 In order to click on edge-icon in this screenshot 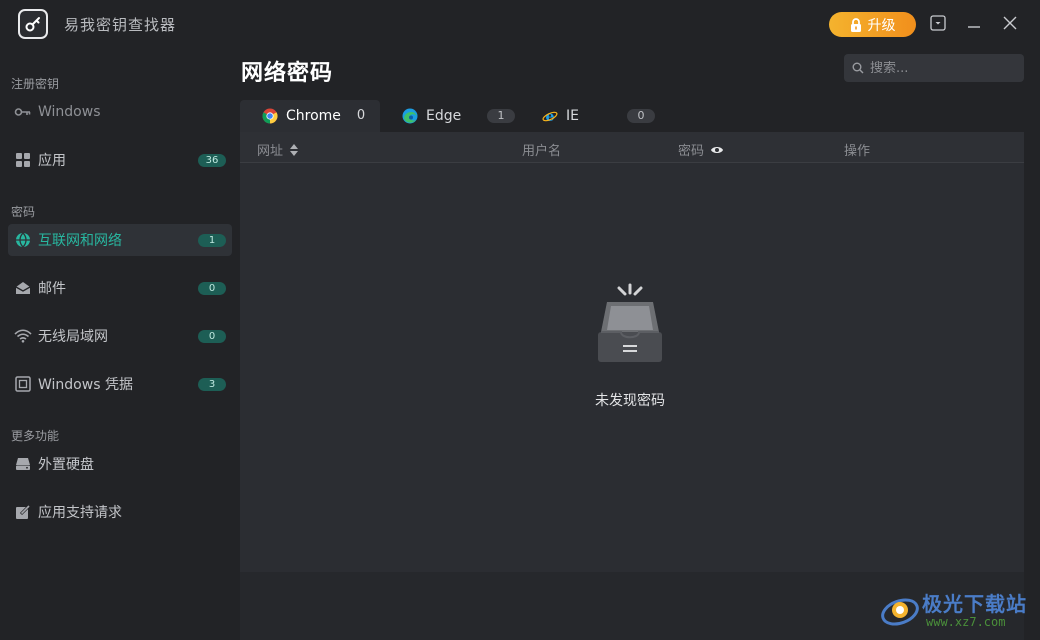, I will do `click(410, 116)`.